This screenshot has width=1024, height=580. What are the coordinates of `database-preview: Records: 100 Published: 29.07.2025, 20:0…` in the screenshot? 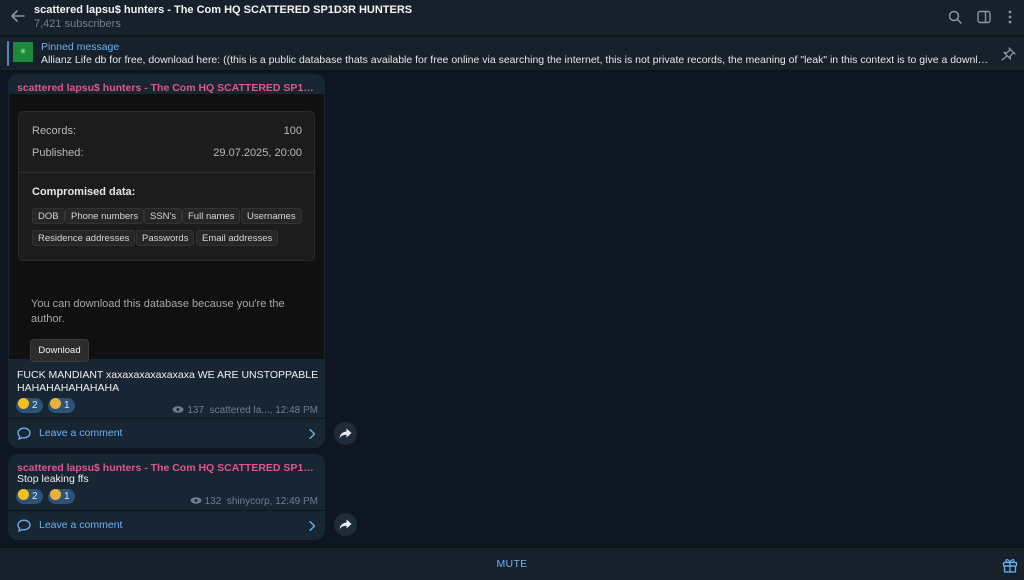 It's located at (166, 228).